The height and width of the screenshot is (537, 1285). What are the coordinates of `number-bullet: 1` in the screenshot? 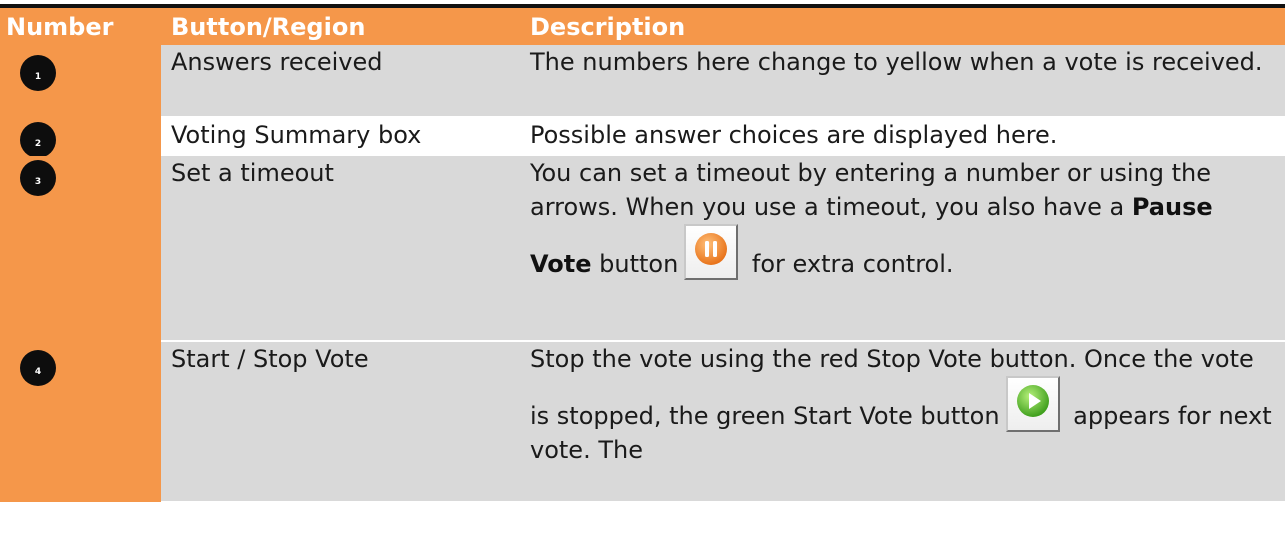 It's located at (38, 73).